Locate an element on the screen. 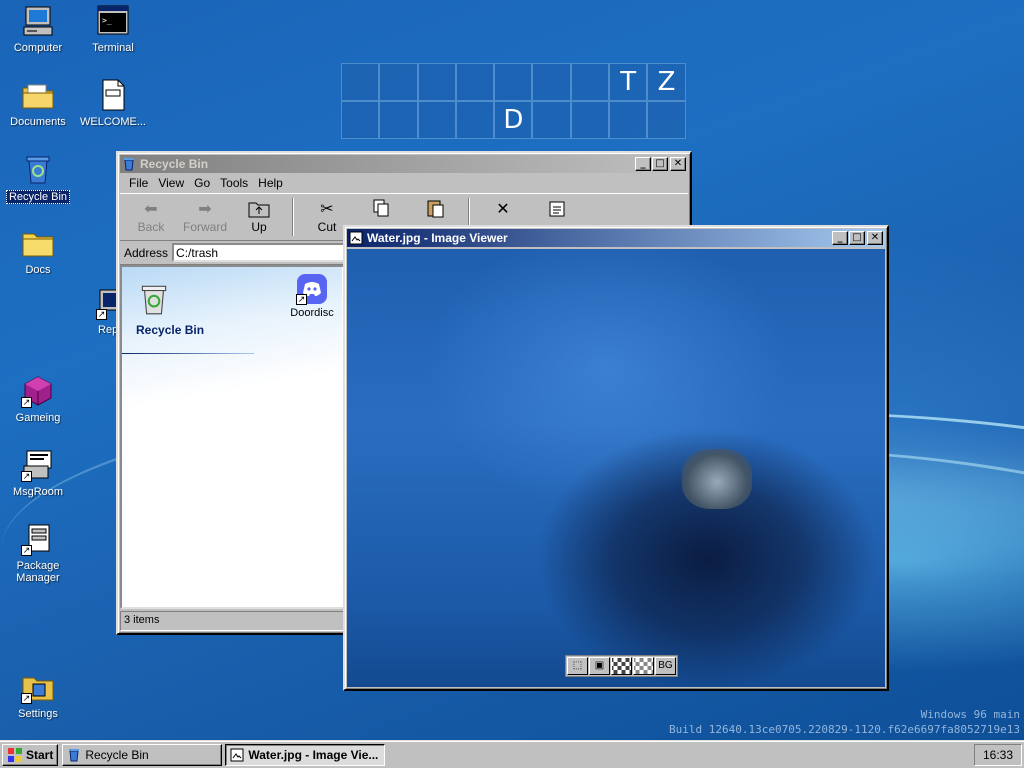  menu-view: View is located at coordinates (171, 183).